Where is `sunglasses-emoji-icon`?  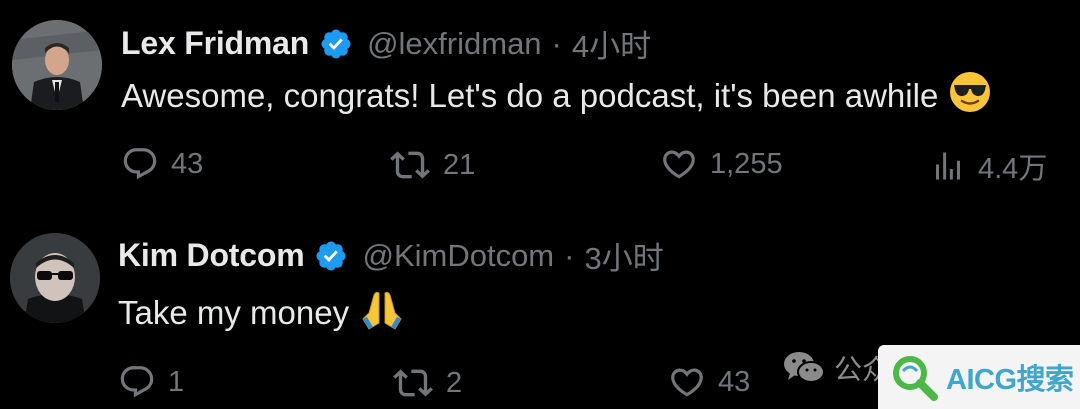 sunglasses-emoji-icon is located at coordinates (970, 96).